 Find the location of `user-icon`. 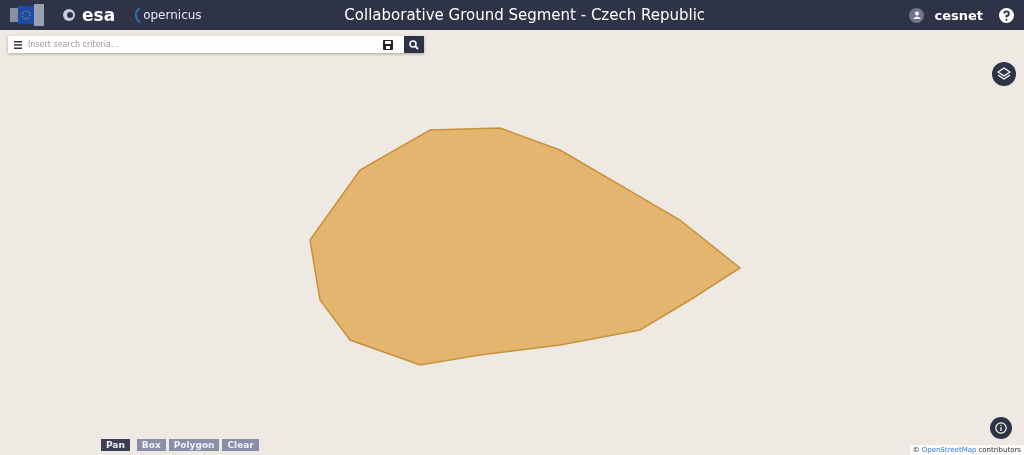

user-icon is located at coordinates (916, 15).